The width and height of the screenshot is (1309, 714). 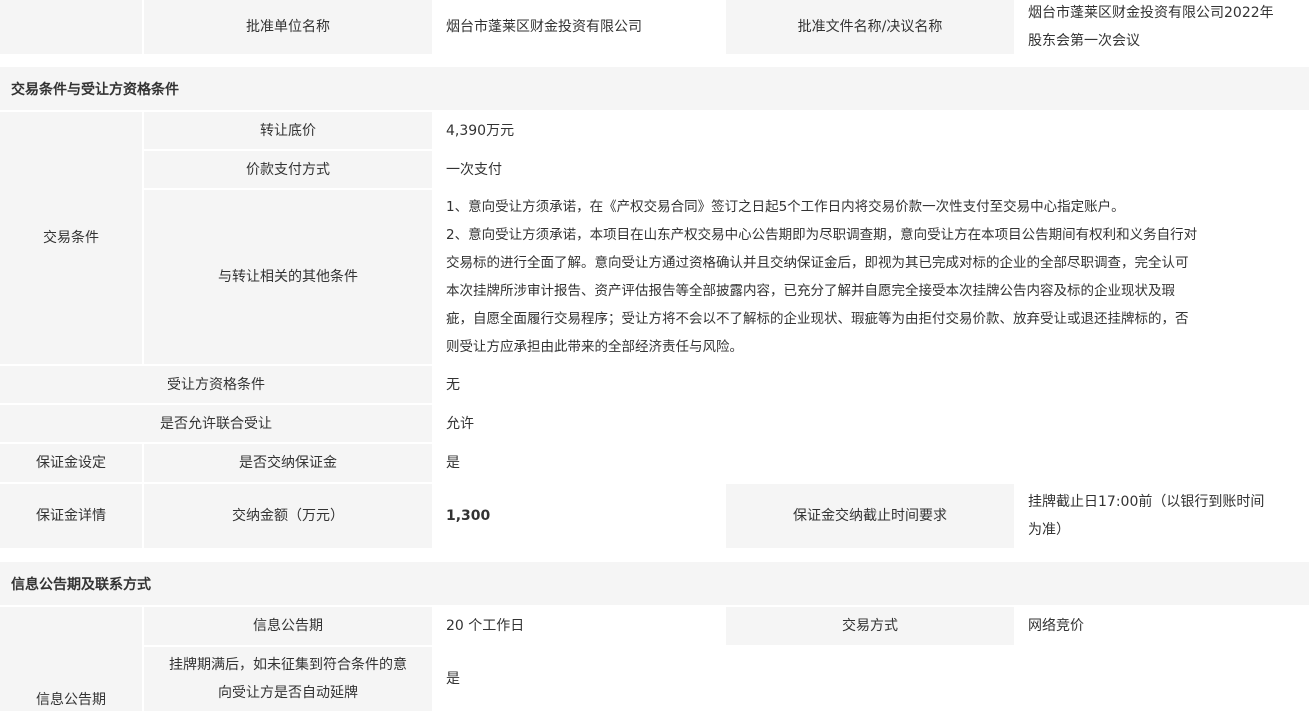 I want to click on deposit-required-label: 是否交纳保证金, so click(x=288, y=463).